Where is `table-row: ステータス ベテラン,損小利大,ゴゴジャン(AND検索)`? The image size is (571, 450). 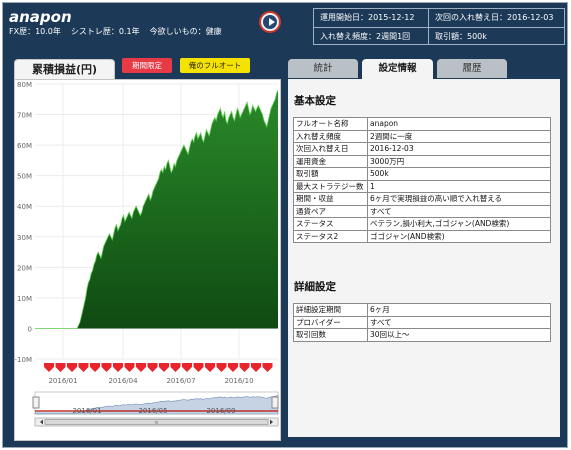
table-row: ステータス ベテラン,損小利大,ゴゴジャン(AND検索) is located at coordinates (422, 224).